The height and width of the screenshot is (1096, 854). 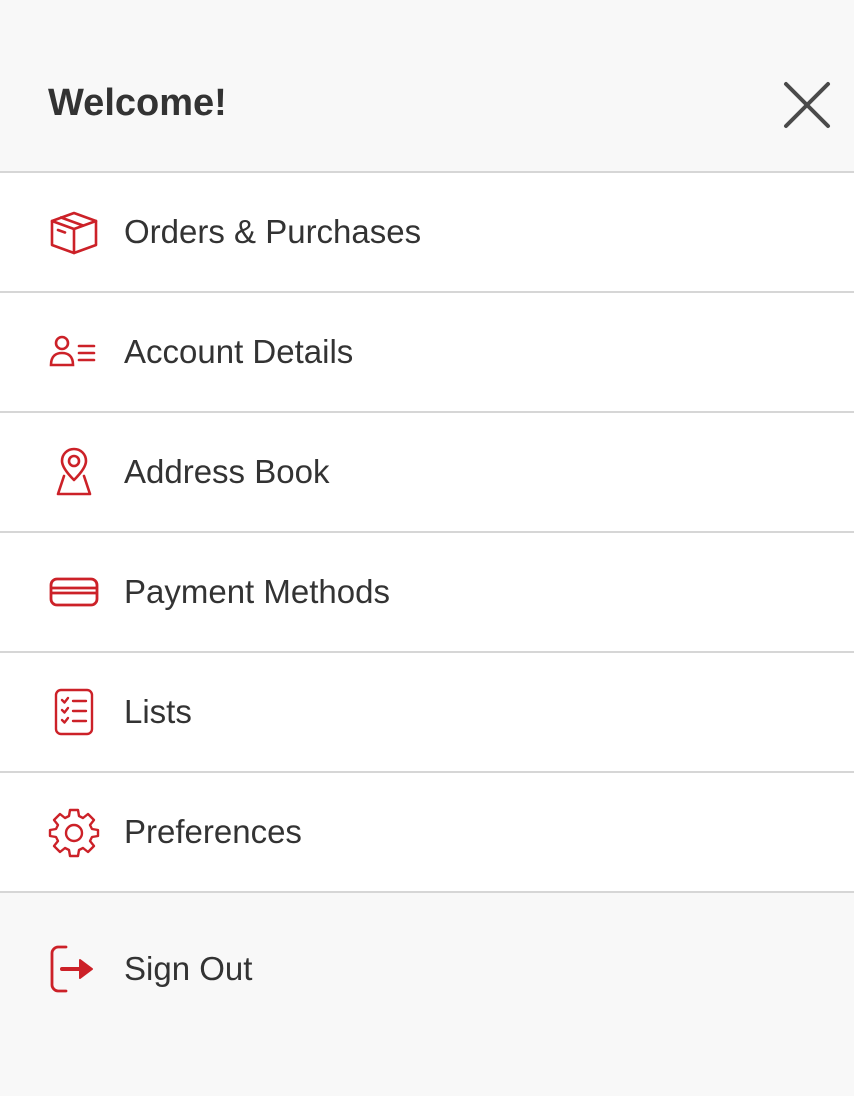 I want to click on gear-icon, so click(x=74, y=832).